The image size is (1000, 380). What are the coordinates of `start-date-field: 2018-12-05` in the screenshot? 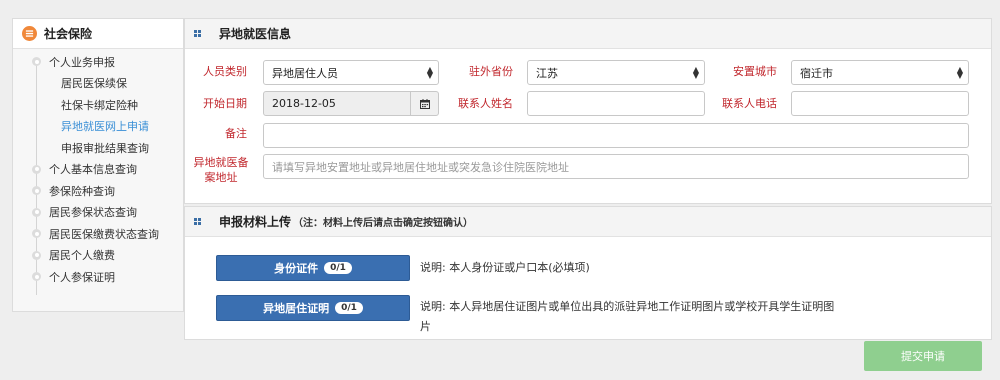 It's located at (351, 103).